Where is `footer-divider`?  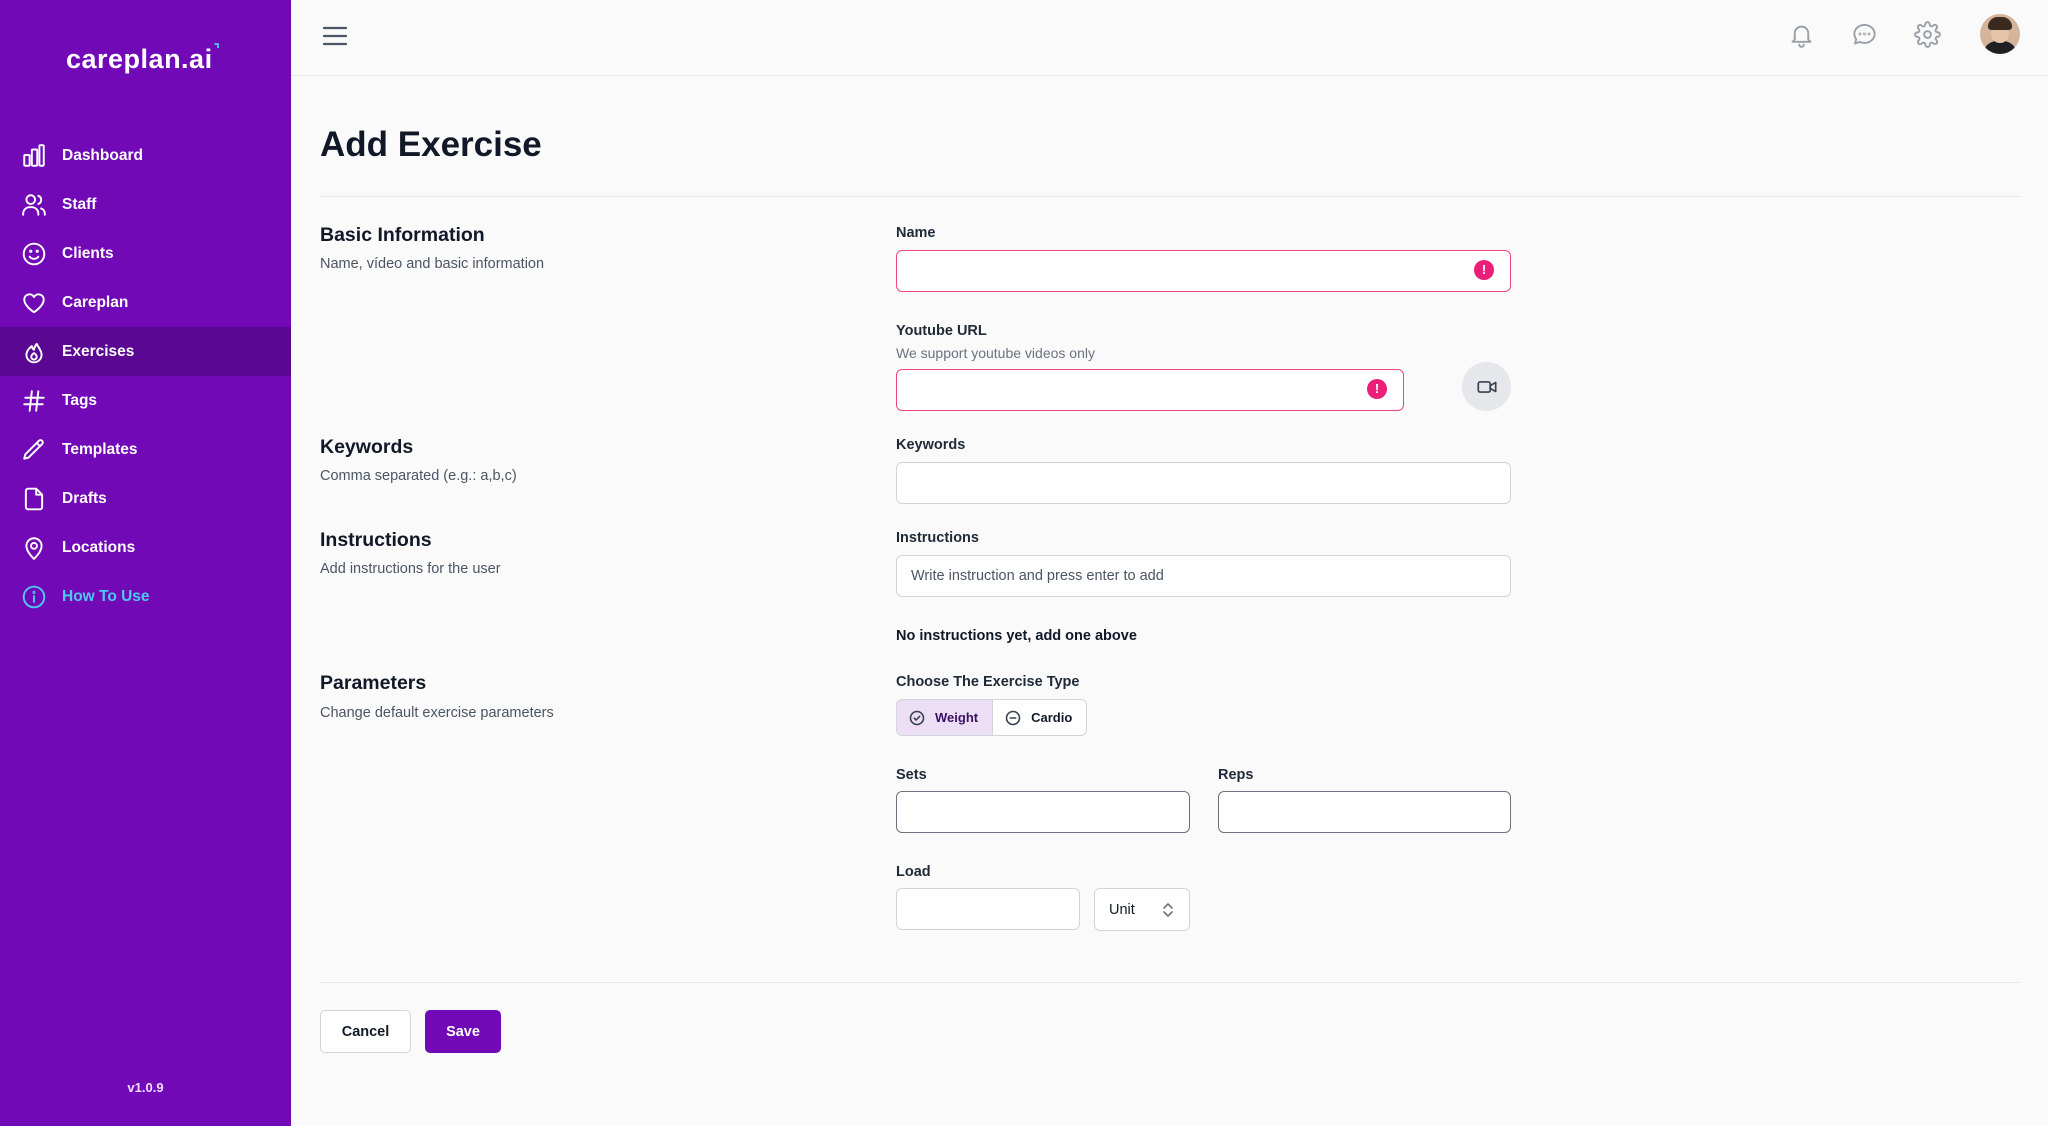
footer-divider is located at coordinates (1170, 982).